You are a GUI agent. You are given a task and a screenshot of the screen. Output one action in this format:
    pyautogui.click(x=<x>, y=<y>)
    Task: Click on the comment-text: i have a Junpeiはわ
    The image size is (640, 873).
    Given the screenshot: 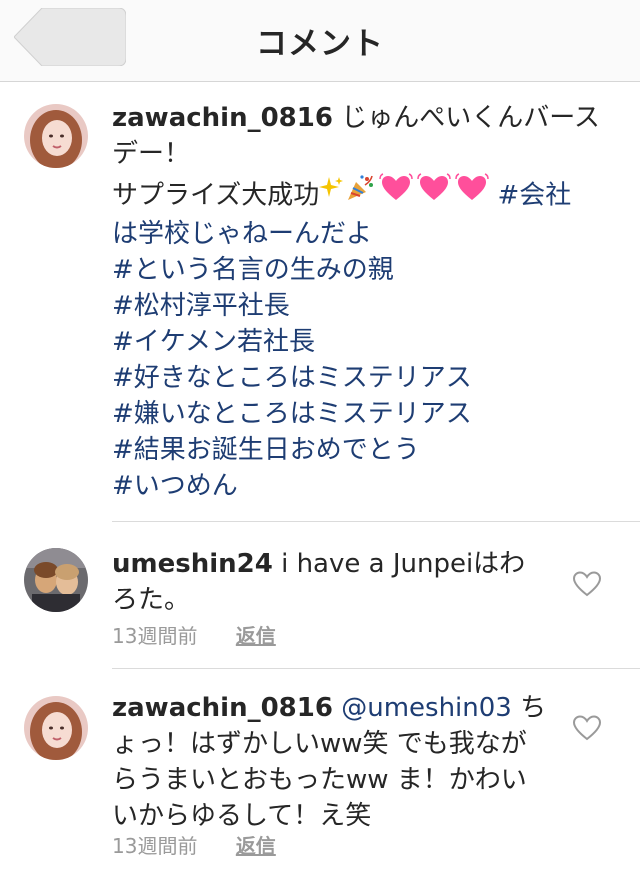 What is the action you would take?
    pyautogui.click(x=403, y=564)
    